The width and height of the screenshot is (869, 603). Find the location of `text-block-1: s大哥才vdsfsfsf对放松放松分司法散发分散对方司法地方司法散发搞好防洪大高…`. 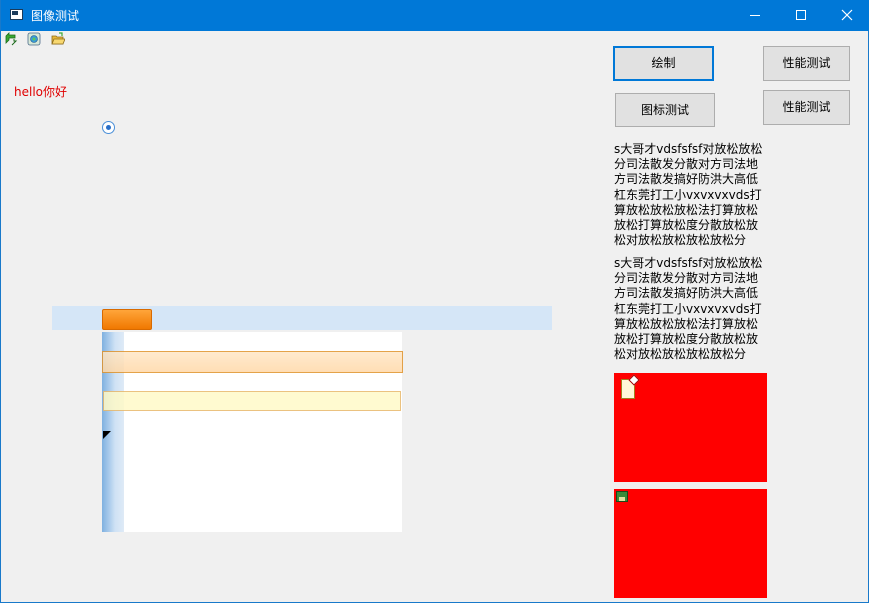

text-block-1: s大哥才vdsfsfsf对放松放松分司法散发分散对方司法地方司法散发搞好防洪大高… is located at coordinates (688, 195).